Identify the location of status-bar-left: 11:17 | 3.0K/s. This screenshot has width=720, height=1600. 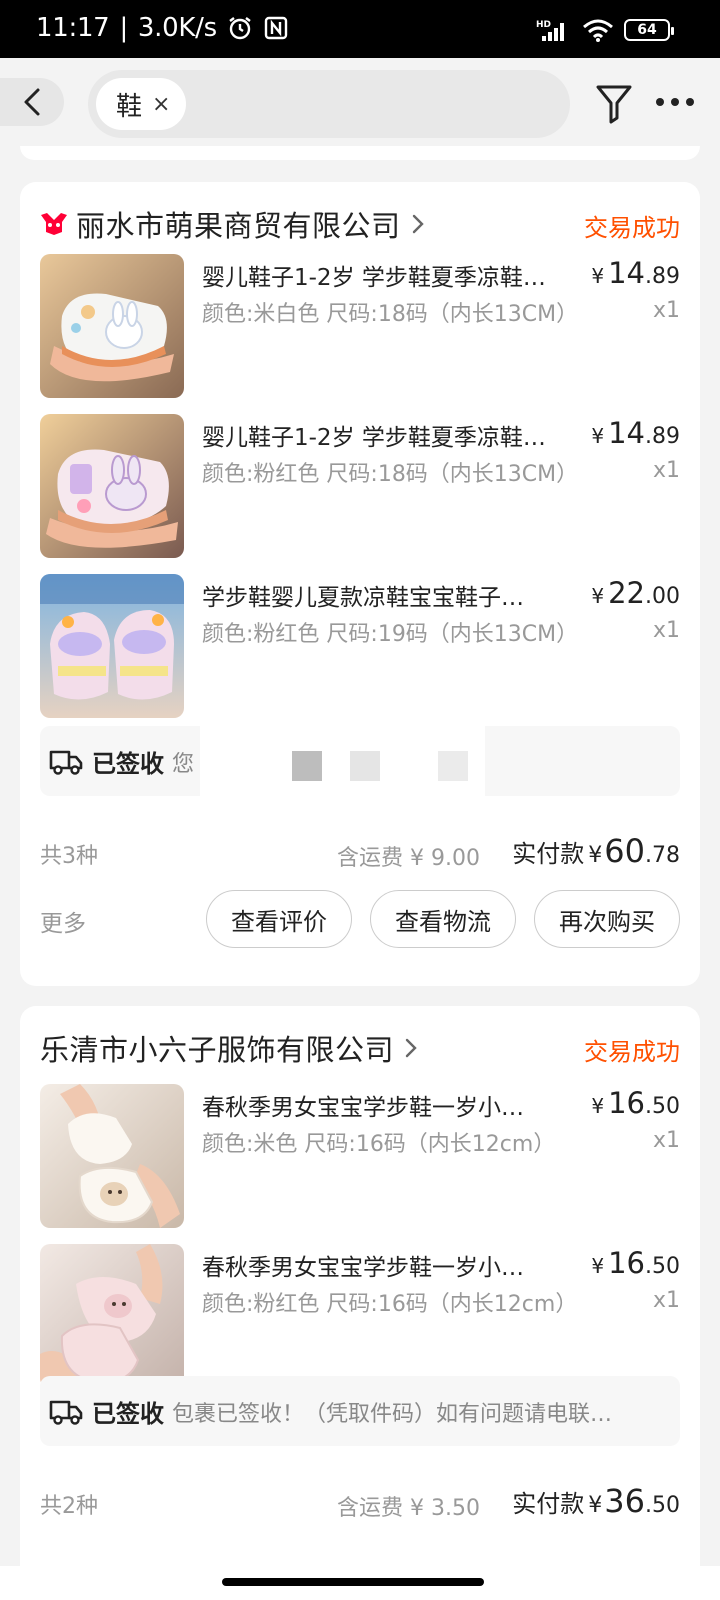
(162, 28).